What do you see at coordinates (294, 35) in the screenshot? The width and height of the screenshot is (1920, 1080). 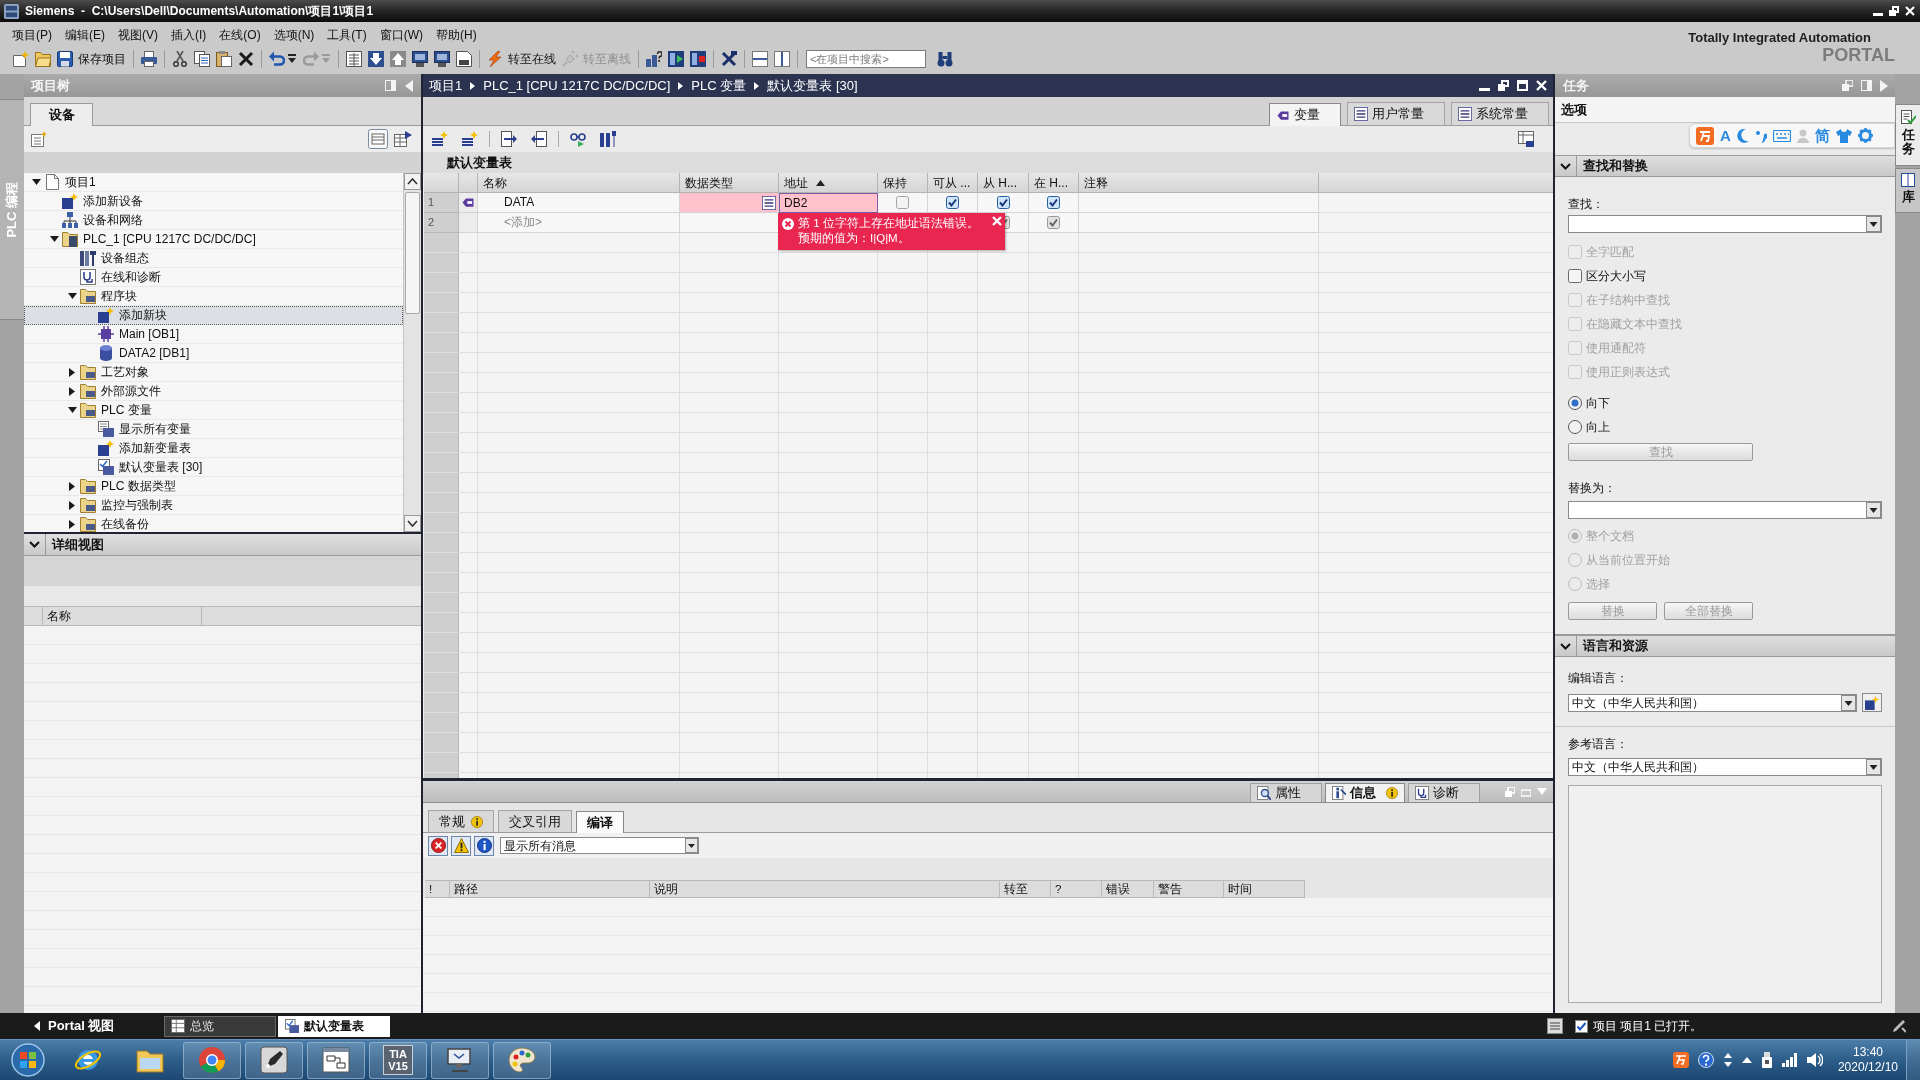 I see `menu-item: 选项(N)` at bounding box center [294, 35].